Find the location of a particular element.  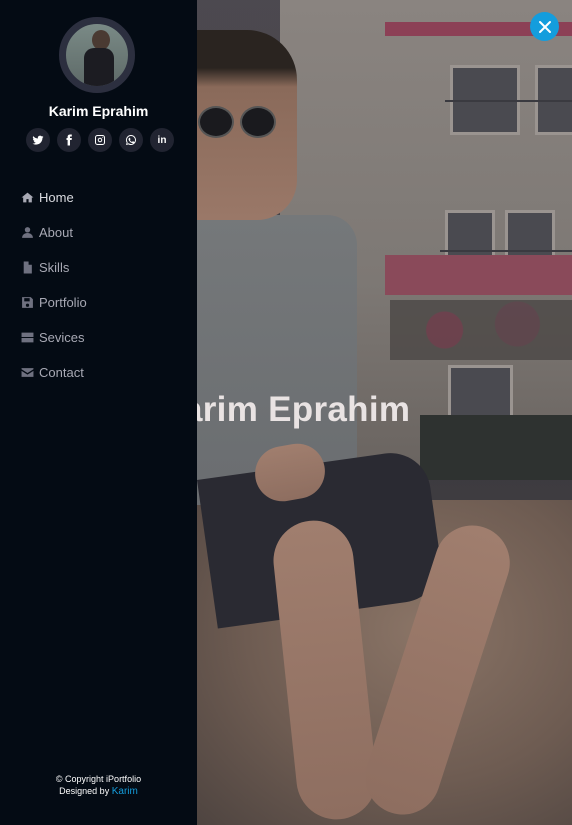

nav-item-label: About is located at coordinates (56, 232).